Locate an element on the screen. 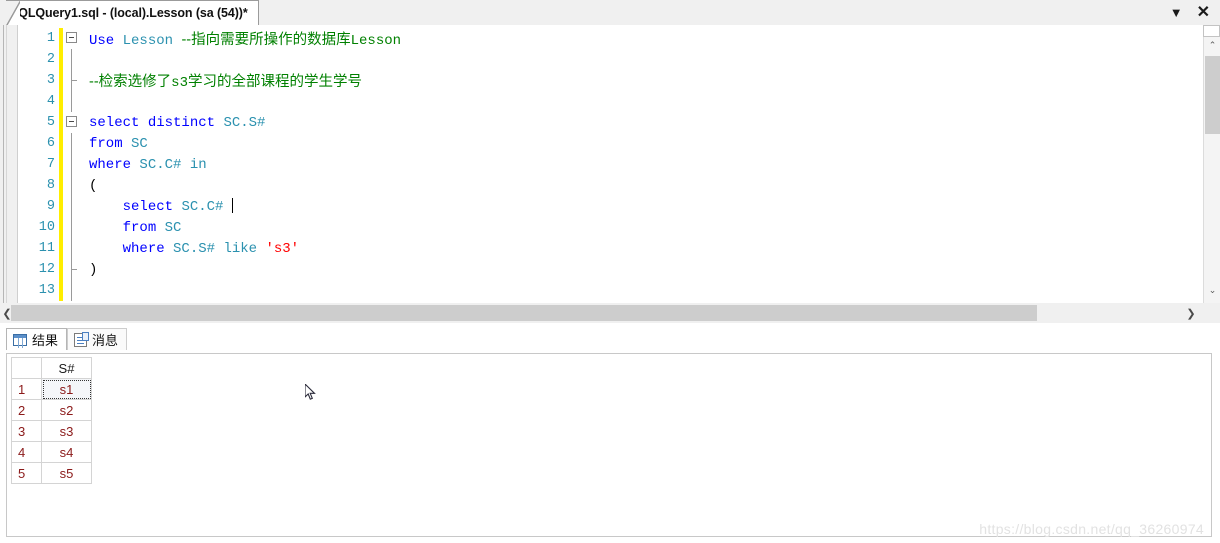 The image size is (1220, 543). code-line: 4 is located at coordinates (600, 101).